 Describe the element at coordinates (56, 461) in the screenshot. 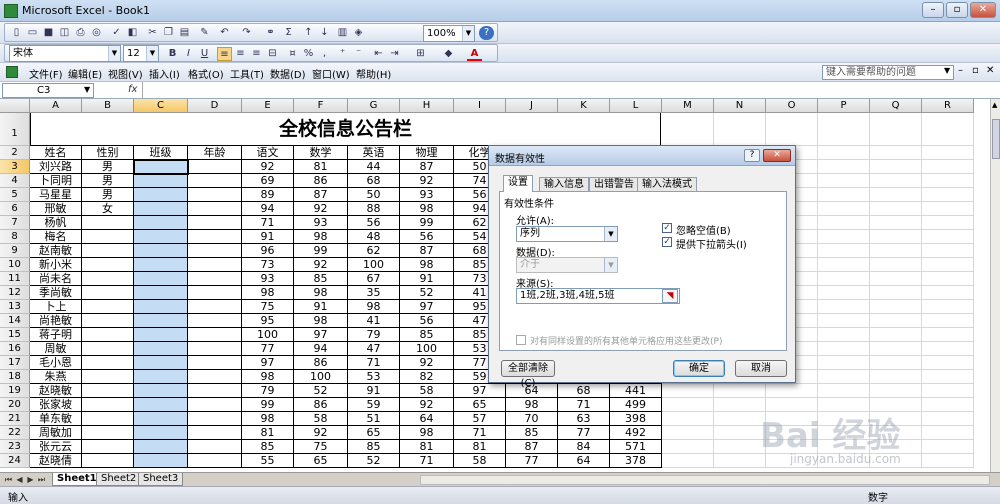

I see `table-cell: 赵晓倩` at that location.